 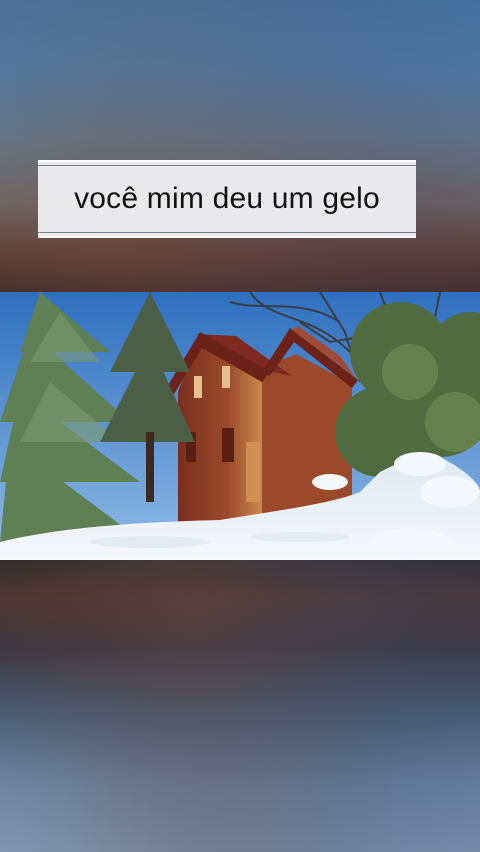 What do you see at coordinates (261, 424) in the screenshot?
I see `cabin` at bounding box center [261, 424].